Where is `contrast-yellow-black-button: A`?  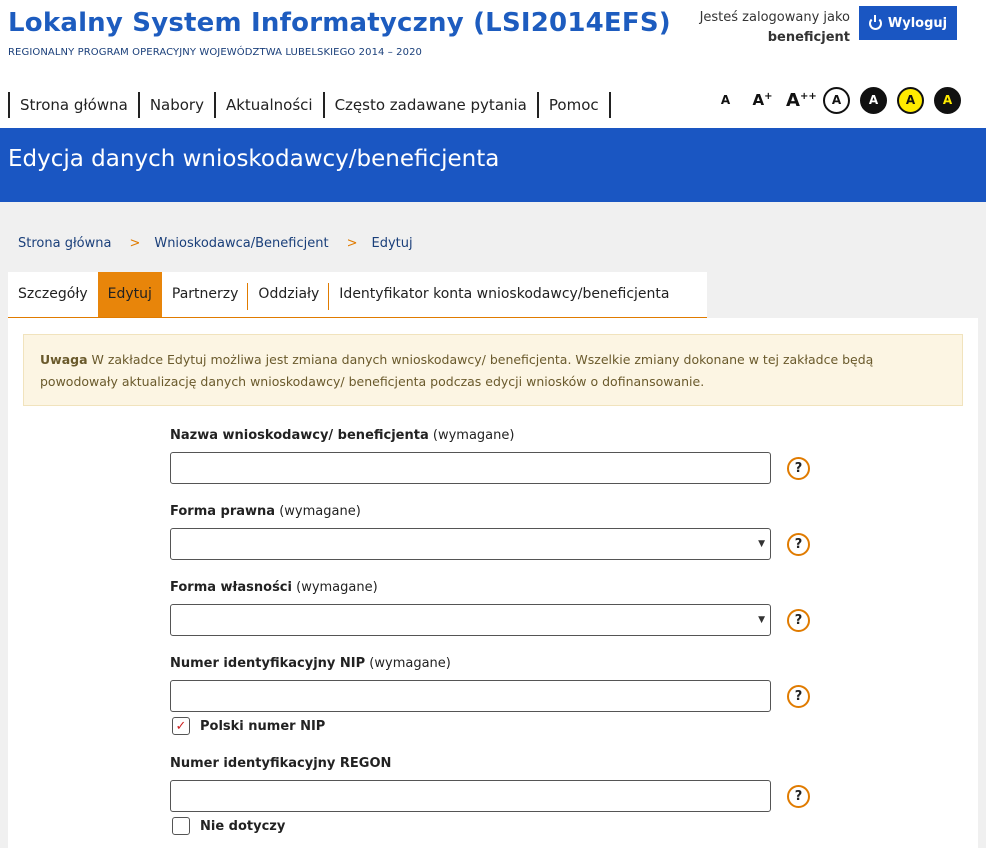
contrast-yellow-black-button: A is located at coordinates (910, 100).